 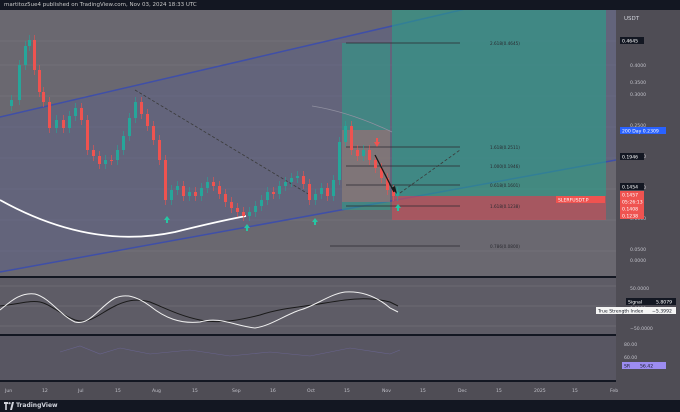 I want to click on time-label: Oct, so click(x=311, y=391).